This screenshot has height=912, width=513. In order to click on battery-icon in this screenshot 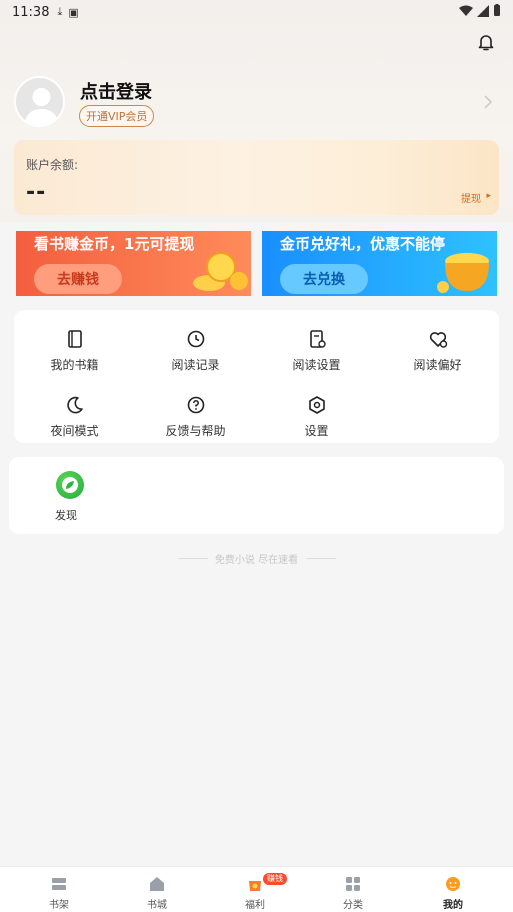, I will do `click(497, 10)`.